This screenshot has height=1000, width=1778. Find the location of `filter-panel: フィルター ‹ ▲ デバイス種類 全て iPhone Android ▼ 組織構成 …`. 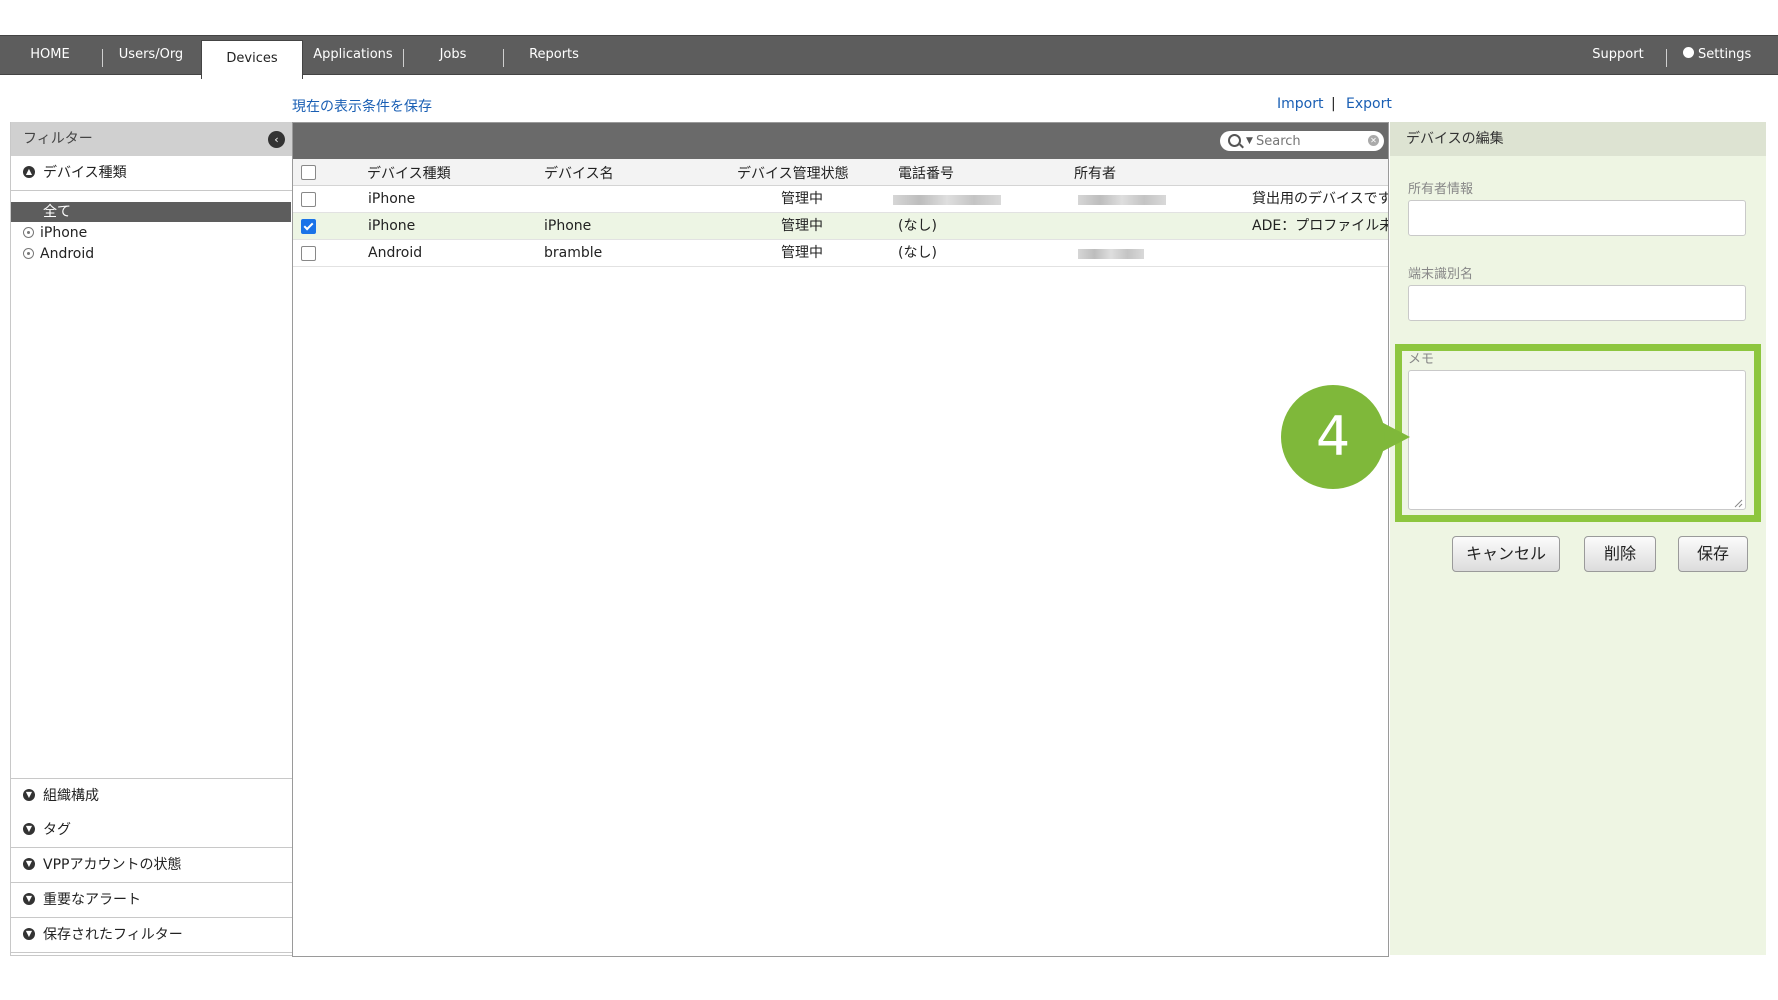

filter-panel: フィルター ‹ ▲ デバイス種類 全て iPhone Android ▼ 組織構成 … is located at coordinates (152, 539).